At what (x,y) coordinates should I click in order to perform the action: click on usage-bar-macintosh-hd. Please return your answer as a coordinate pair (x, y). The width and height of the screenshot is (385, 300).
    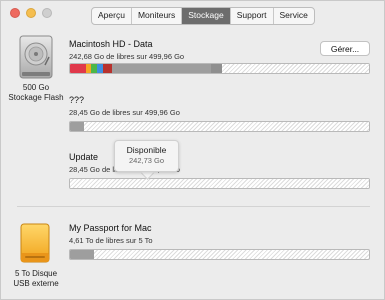
    Looking at the image, I should click on (219, 68).